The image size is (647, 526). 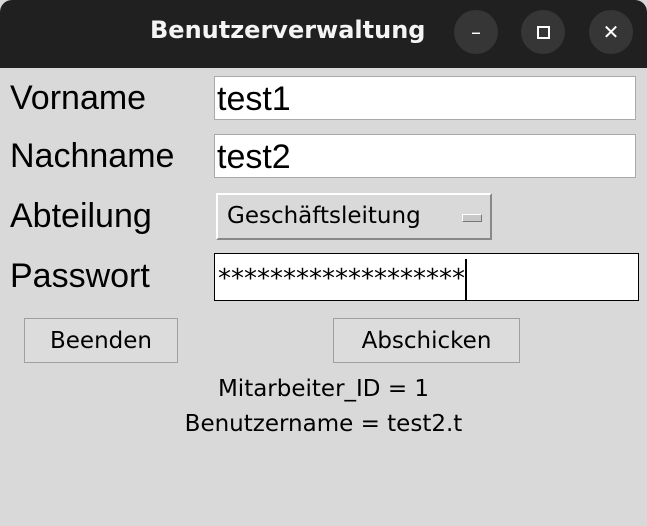 I want to click on minimize-icon: –, so click(x=476, y=32).